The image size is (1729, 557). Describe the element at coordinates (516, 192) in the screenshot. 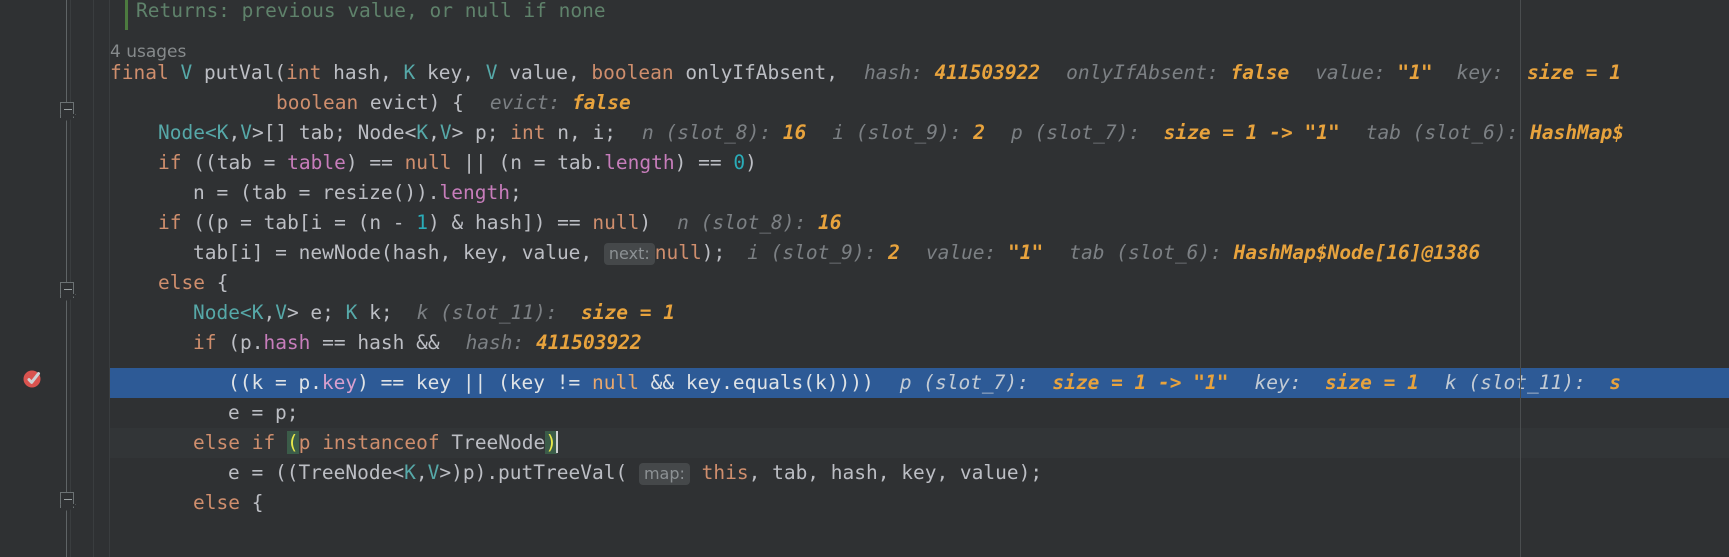

I see `resize-seg-2: ;` at that location.